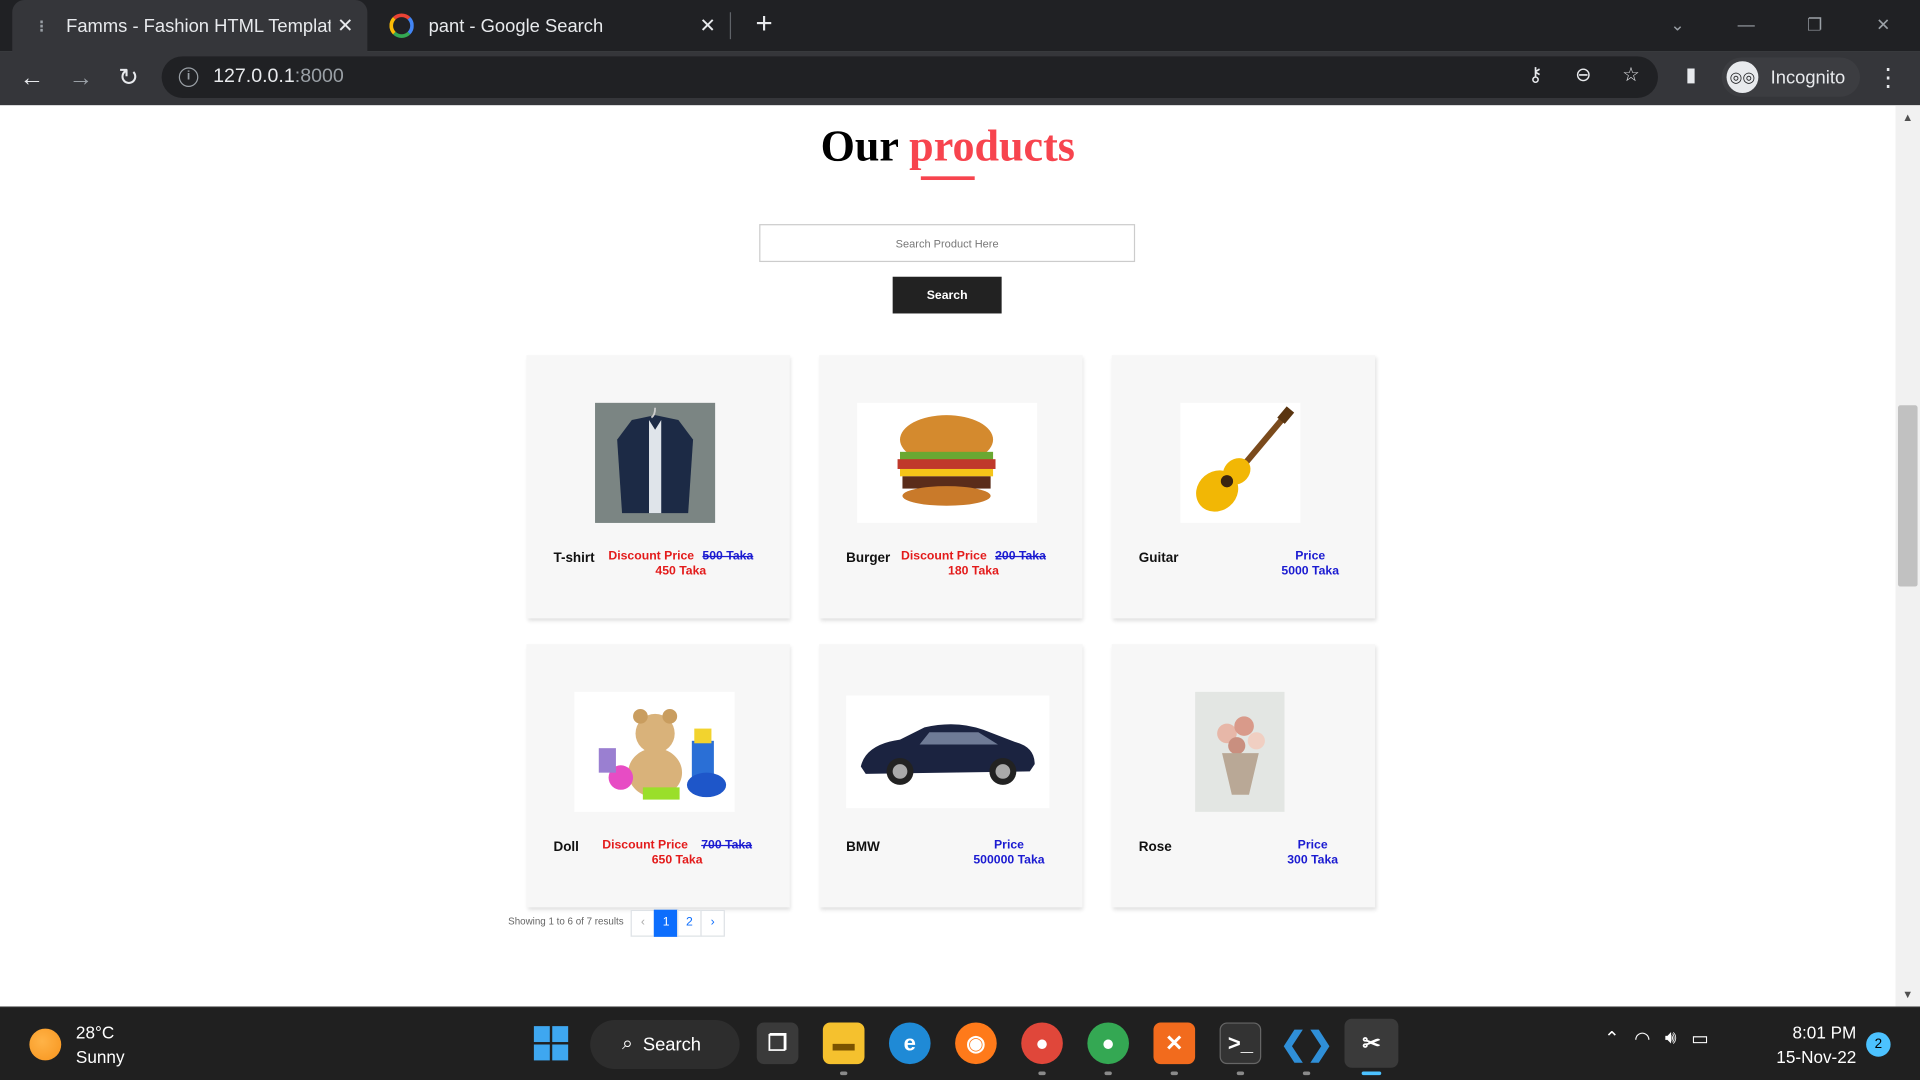  Describe the element at coordinates (566, 847) in the screenshot. I see `product-name: Doll` at that location.